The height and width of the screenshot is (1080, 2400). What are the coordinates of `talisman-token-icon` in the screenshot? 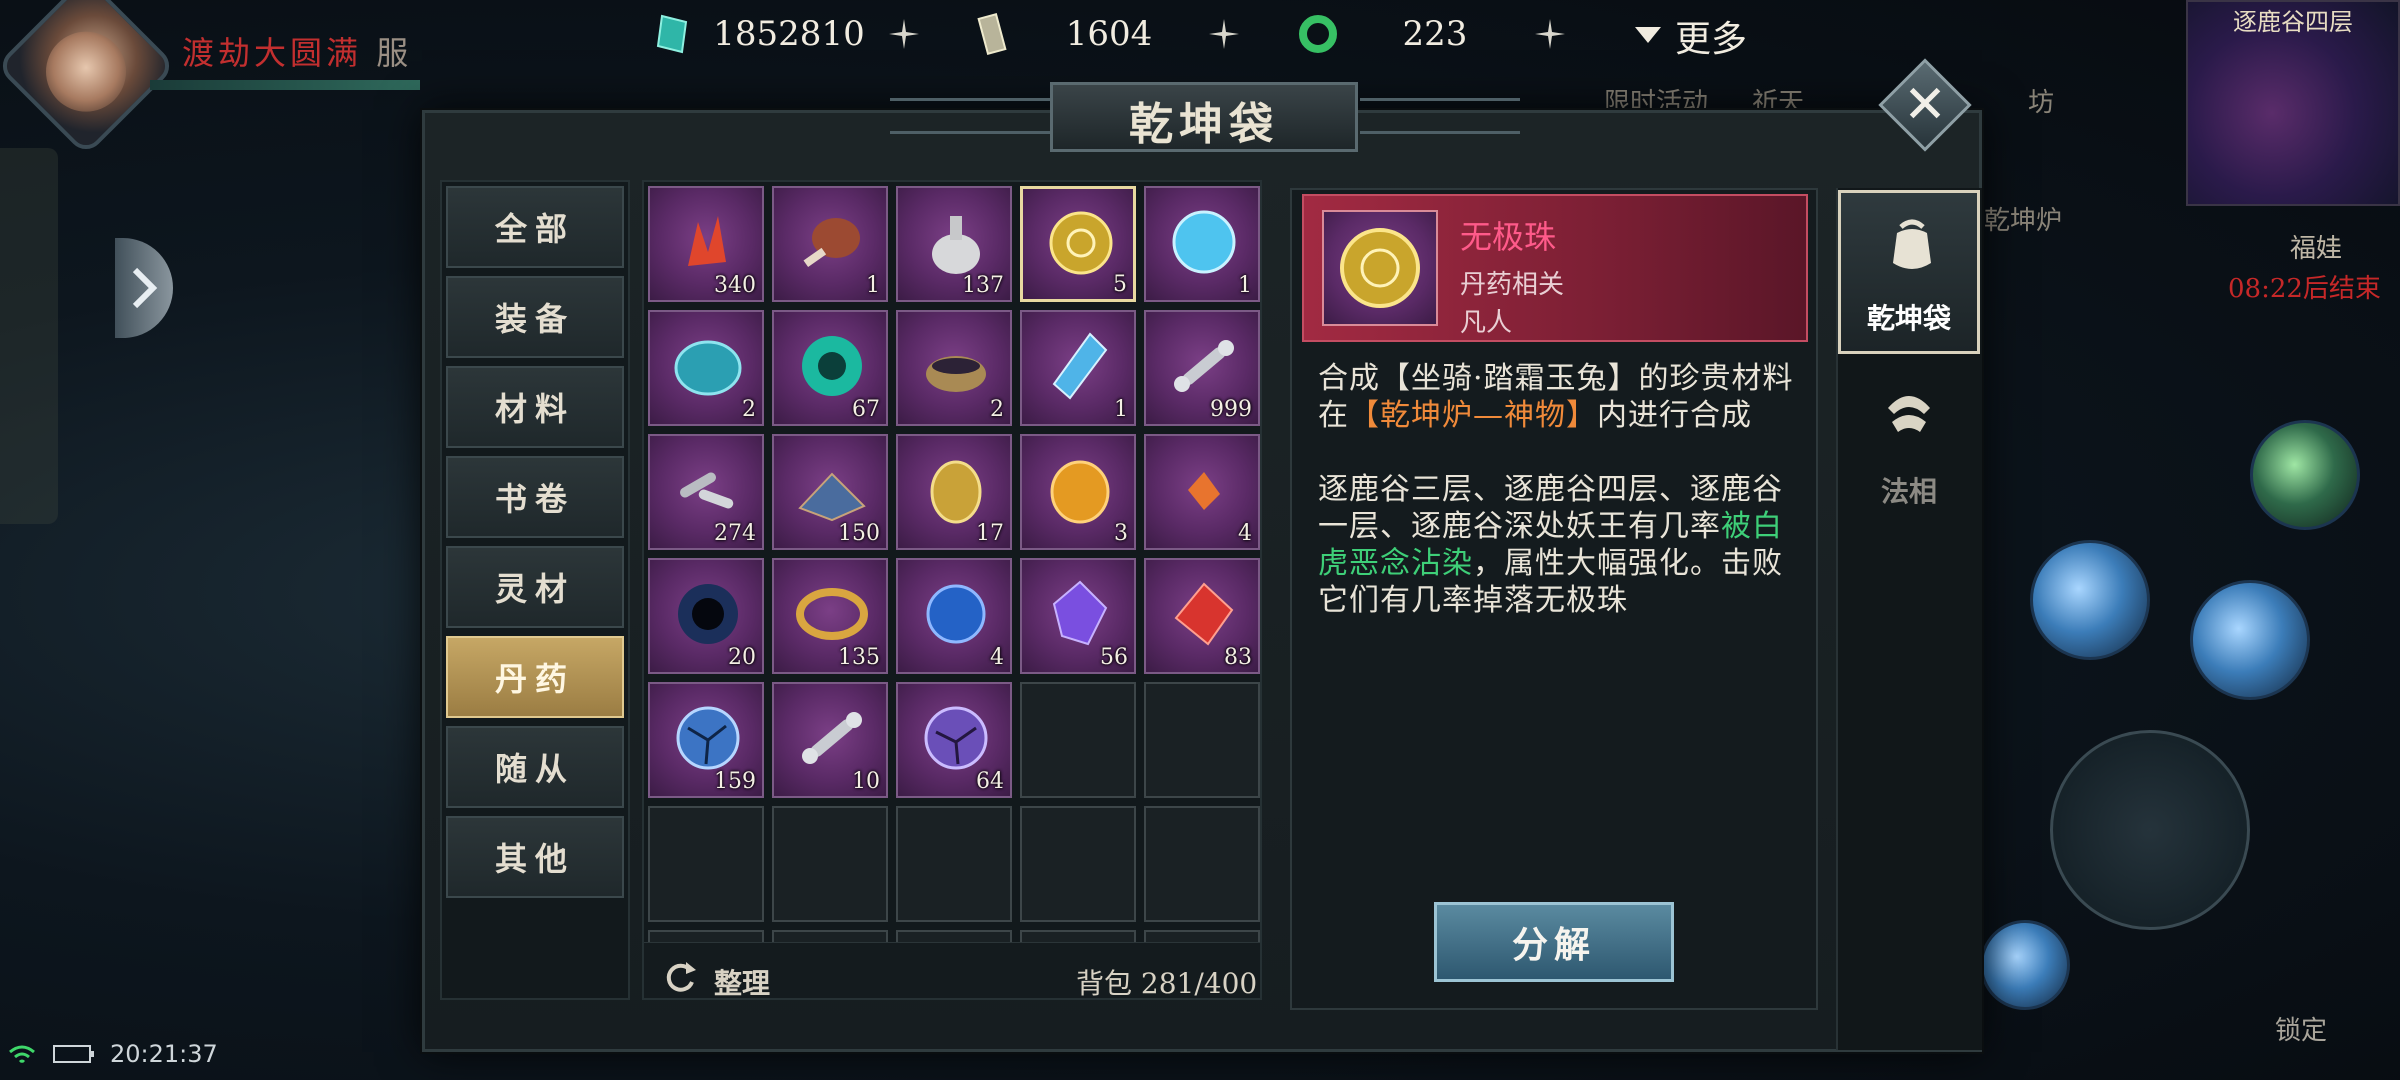 It's located at (992, 34).